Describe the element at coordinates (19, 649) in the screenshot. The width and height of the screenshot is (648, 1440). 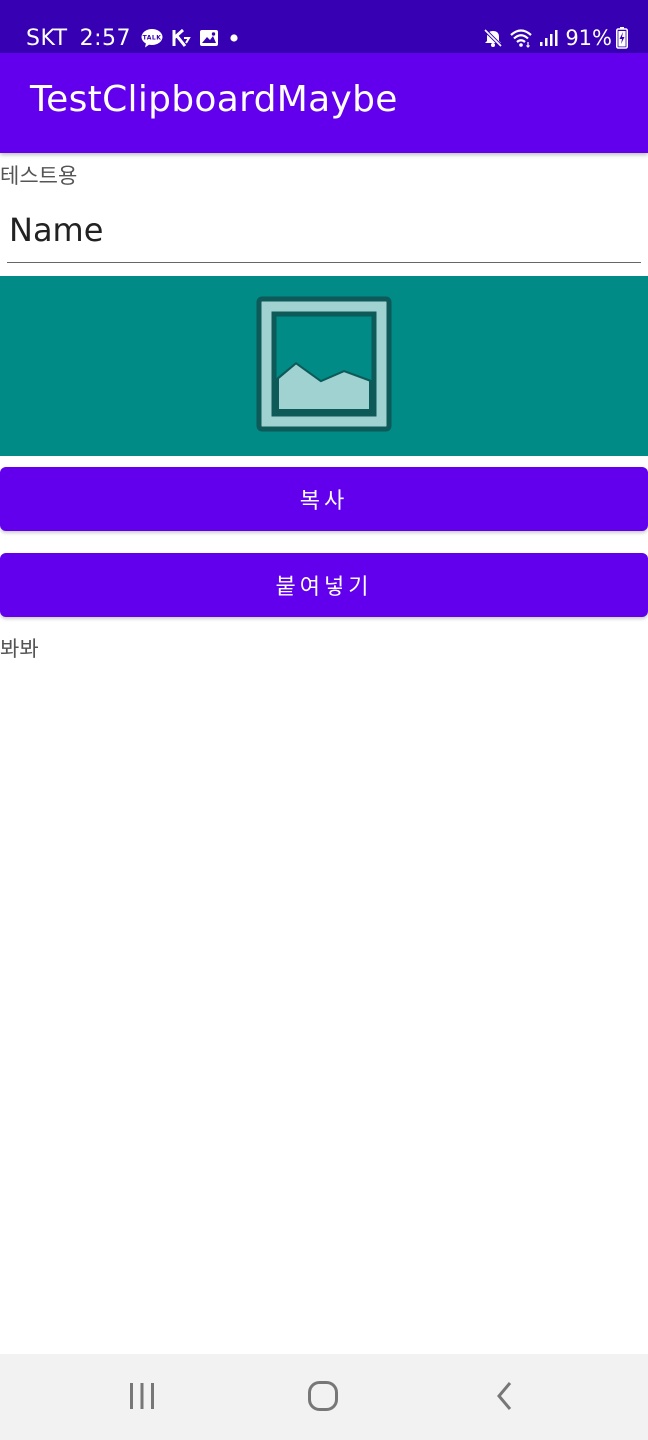
I see `result-label: 봐봐` at that location.